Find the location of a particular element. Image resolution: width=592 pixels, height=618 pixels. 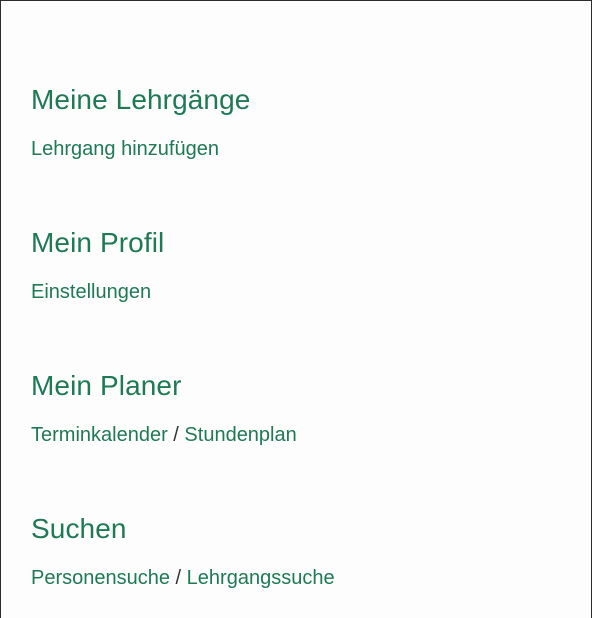

section-links-my-courses: Lehrgang hinzufügen is located at coordinates (140, 149).